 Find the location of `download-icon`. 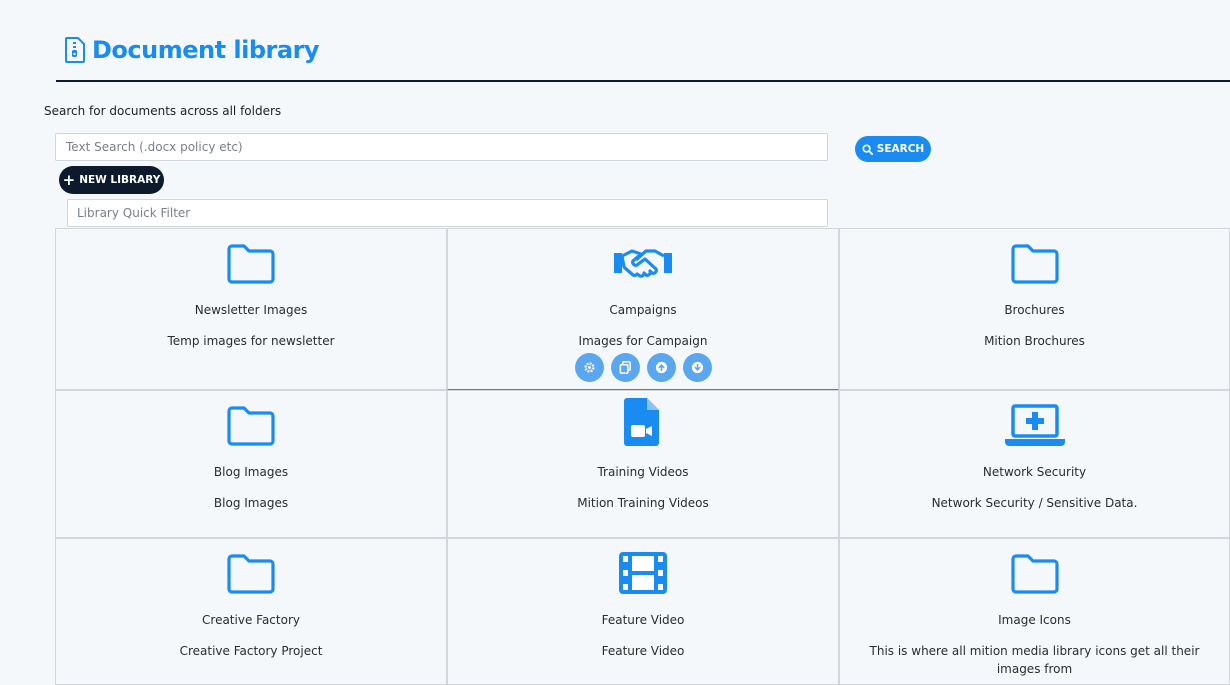

download-icon is located at coordinates (697, 367).